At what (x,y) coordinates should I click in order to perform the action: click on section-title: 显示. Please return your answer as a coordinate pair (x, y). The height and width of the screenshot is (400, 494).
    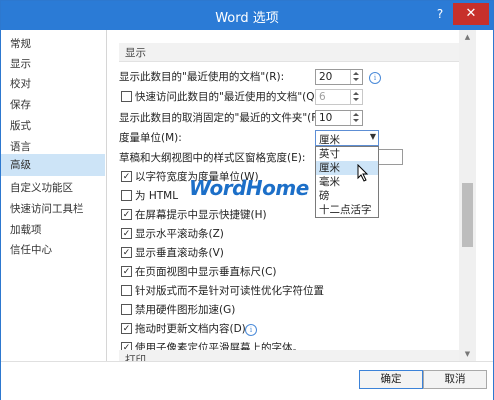
    Looking at the image, I should click on (135, 53).